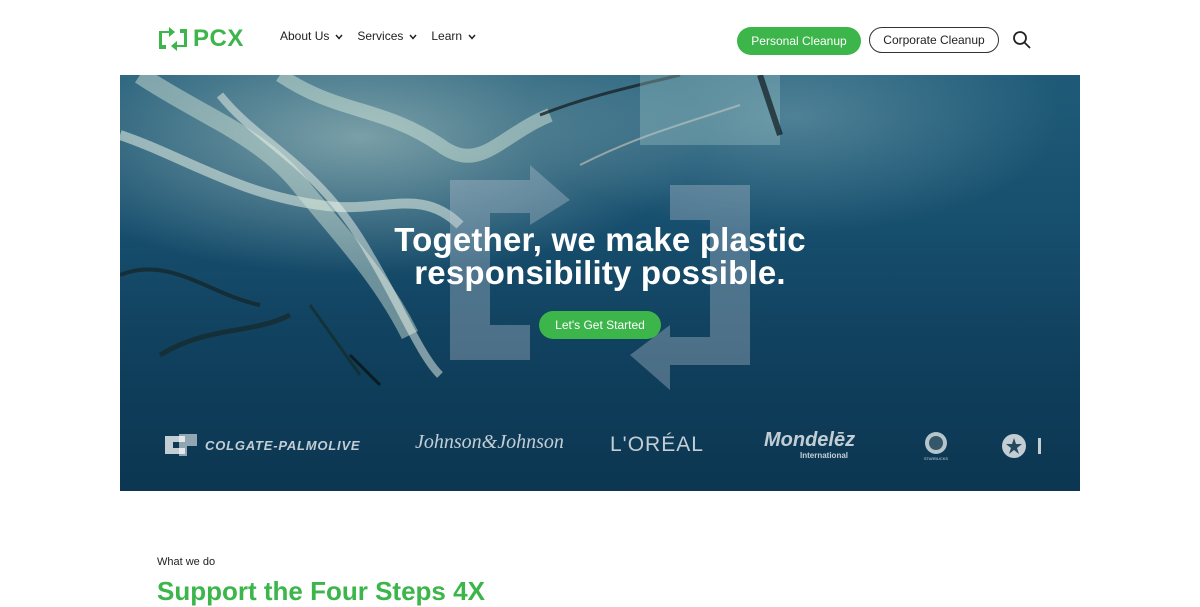 The image size is (1200, 607). Describe the element at coordinates (600, 239) in the screenshot. I see `hero-title-line-1: Together, we make plastic` at that location.